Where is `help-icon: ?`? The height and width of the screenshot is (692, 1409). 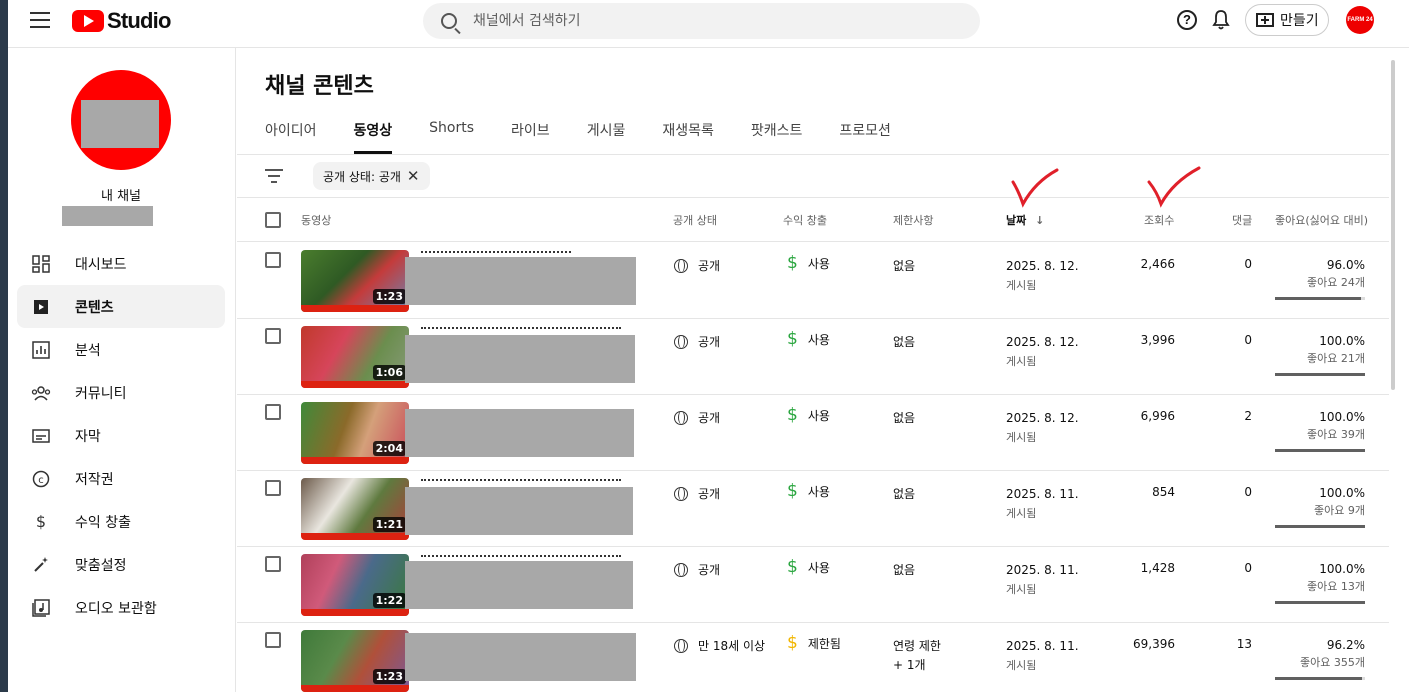 help-icon: ? is located at coordinates (1187, 20).